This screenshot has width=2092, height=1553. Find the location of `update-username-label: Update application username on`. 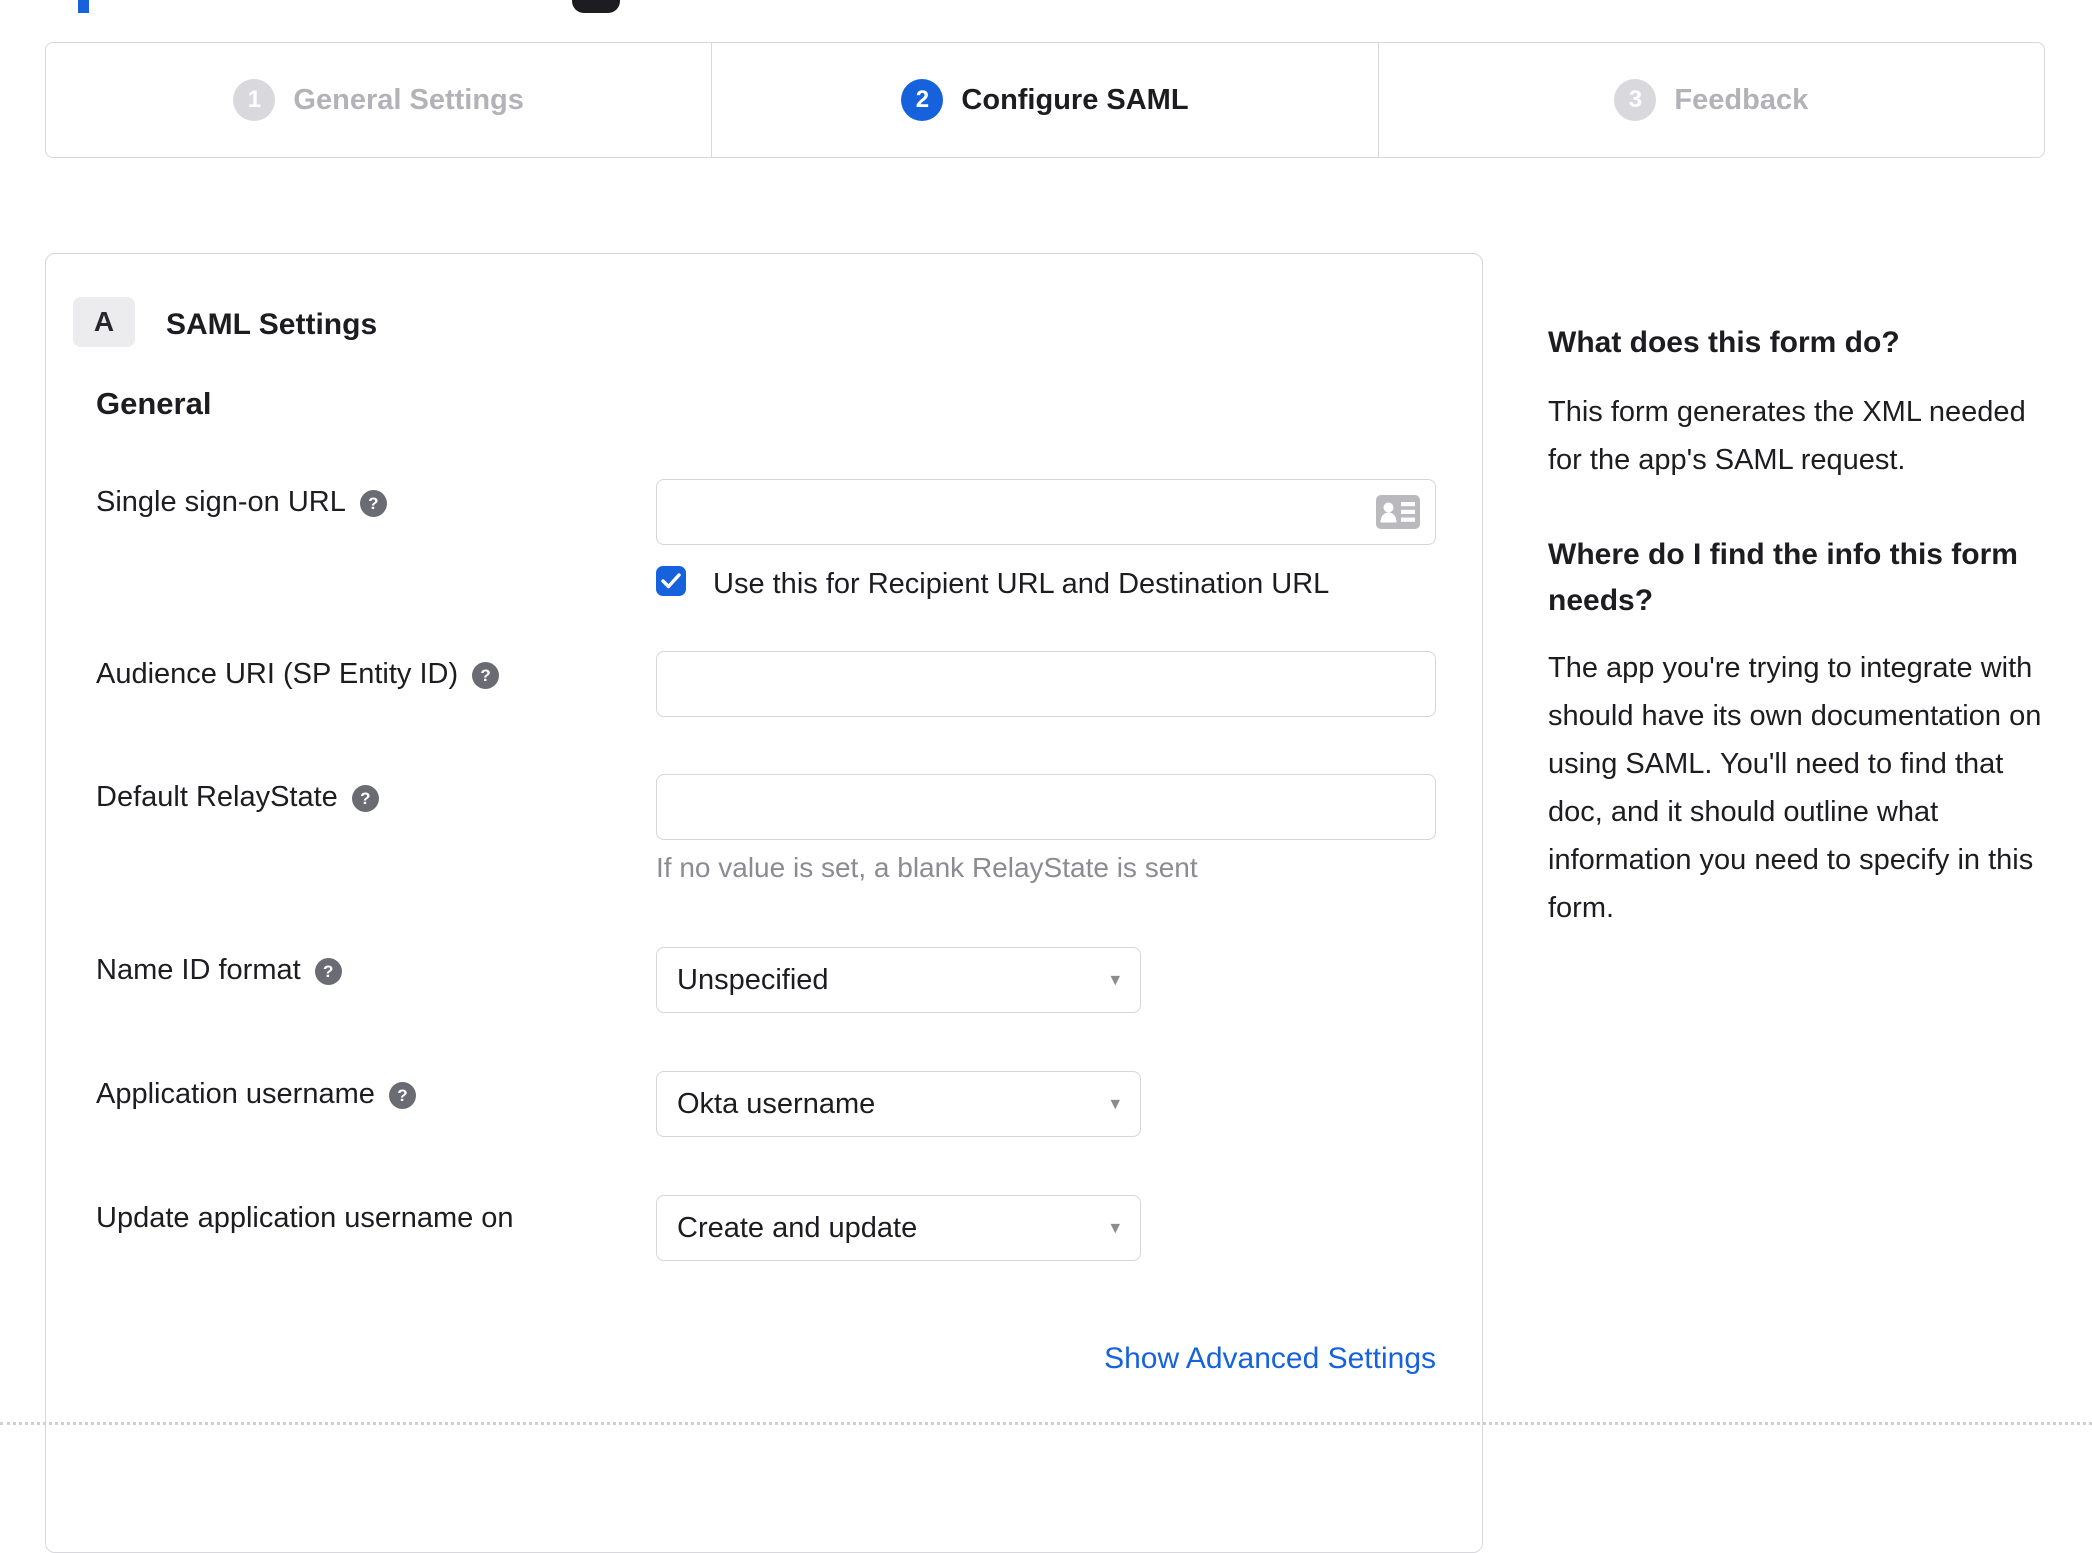

update-username-label: Update application username on is located at coordinates (305, 1218).